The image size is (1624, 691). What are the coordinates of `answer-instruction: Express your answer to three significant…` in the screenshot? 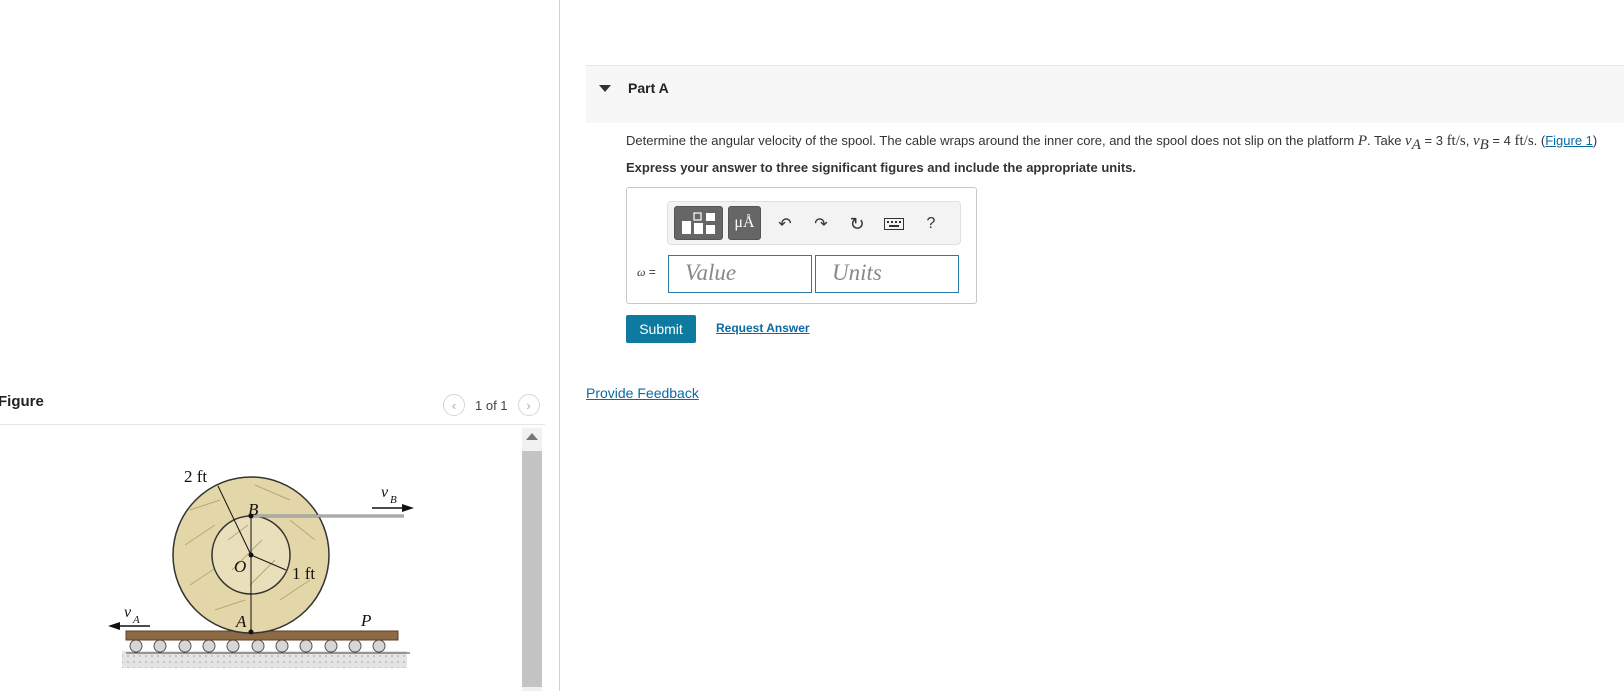 It's located at (881, 167).